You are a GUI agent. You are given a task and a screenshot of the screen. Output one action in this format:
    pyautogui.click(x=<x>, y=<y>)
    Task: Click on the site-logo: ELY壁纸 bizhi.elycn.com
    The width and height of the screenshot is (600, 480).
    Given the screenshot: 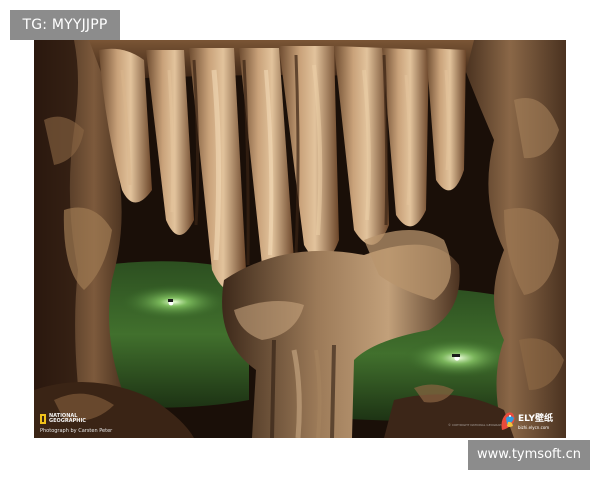 What is the action you would take?
    pyautogui.click(x=530, y=421)
    